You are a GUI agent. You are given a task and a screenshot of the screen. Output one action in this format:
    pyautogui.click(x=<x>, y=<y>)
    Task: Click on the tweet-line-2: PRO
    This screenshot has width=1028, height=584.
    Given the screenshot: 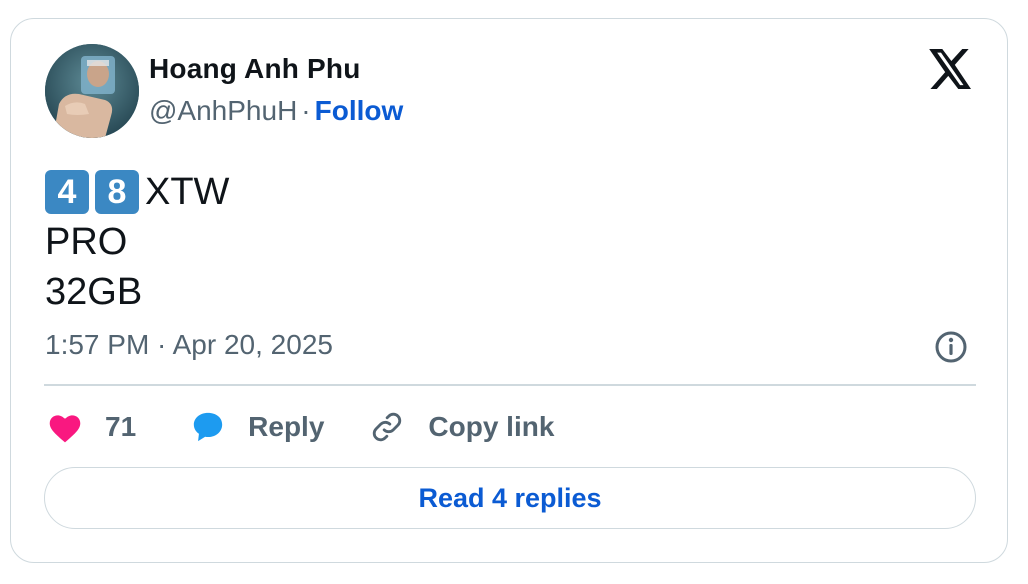 What is the action you would take?
    pyautogui.click(x=86, y=242)
    